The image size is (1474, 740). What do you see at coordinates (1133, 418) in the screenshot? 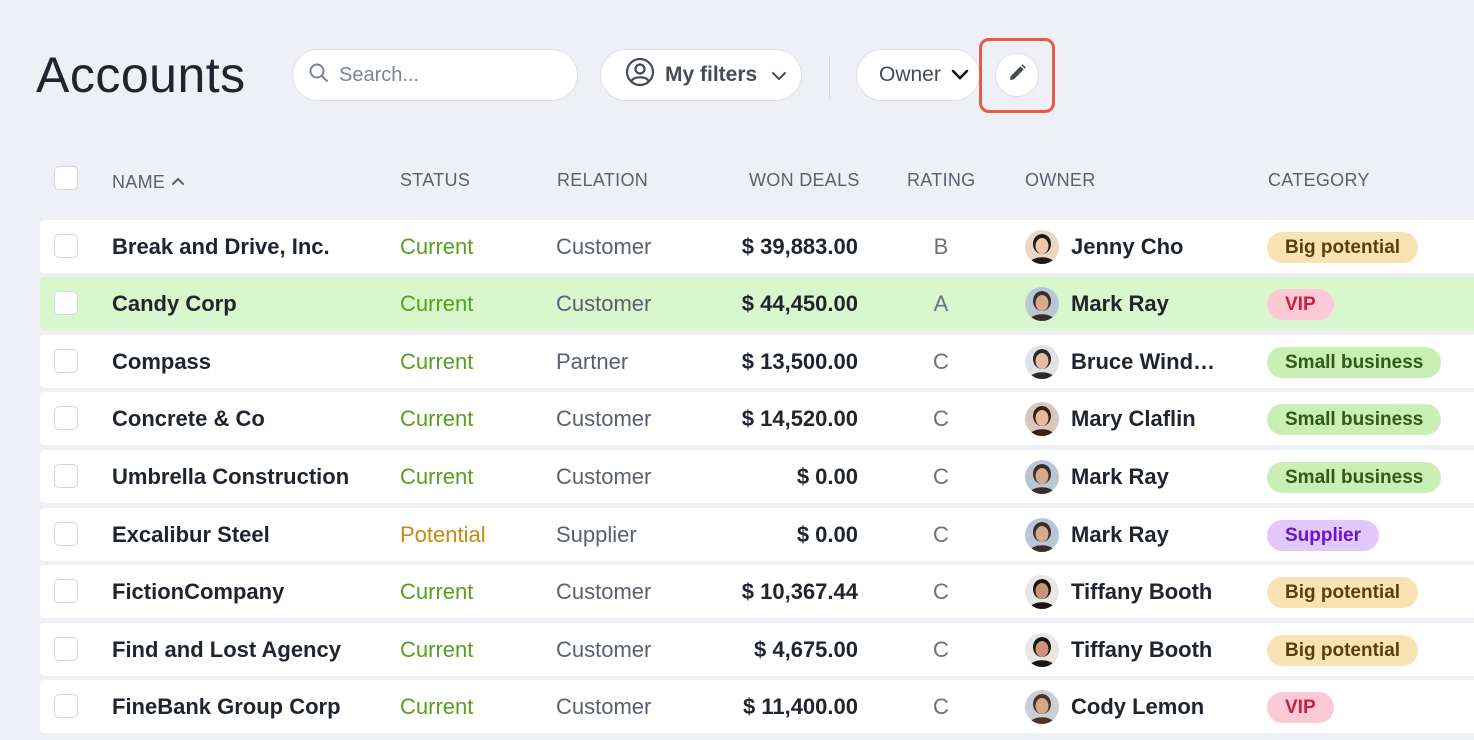
I see `owner-name: Mary Claflin` at bounding box center [1133, 418].